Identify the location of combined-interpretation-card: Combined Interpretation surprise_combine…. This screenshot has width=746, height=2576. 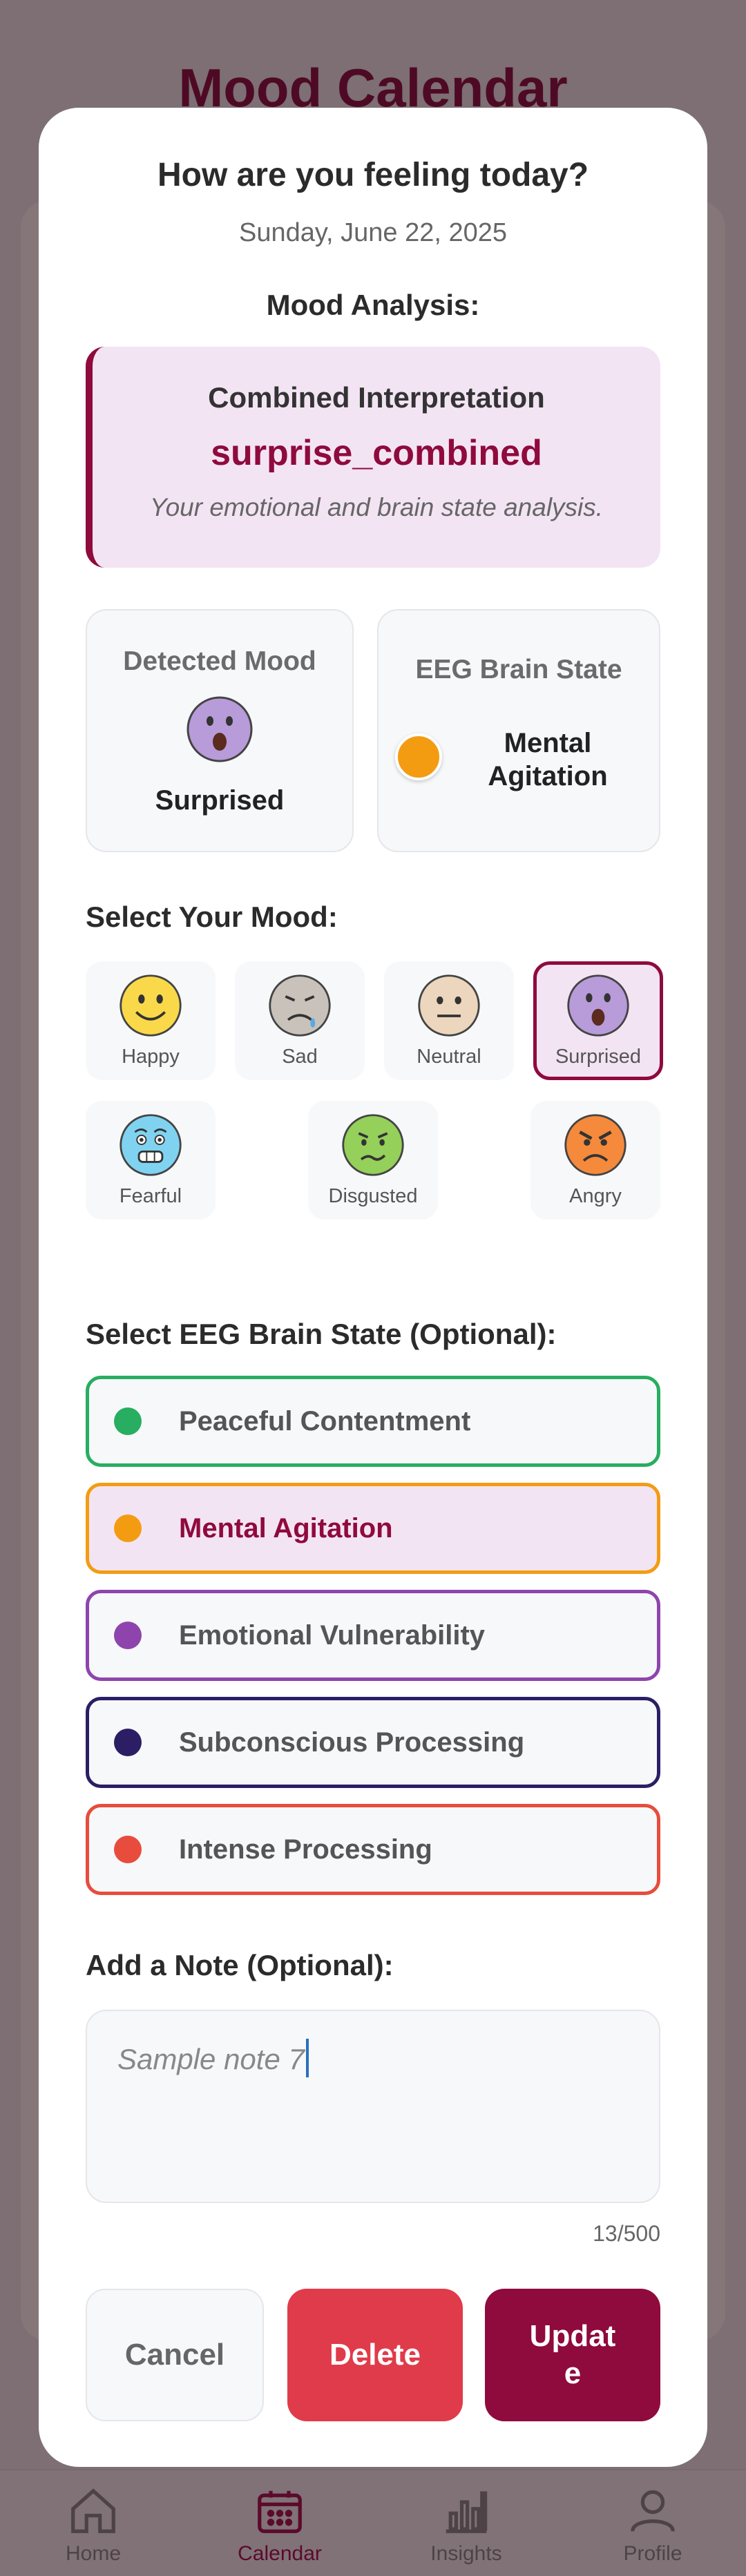
(373, 457).